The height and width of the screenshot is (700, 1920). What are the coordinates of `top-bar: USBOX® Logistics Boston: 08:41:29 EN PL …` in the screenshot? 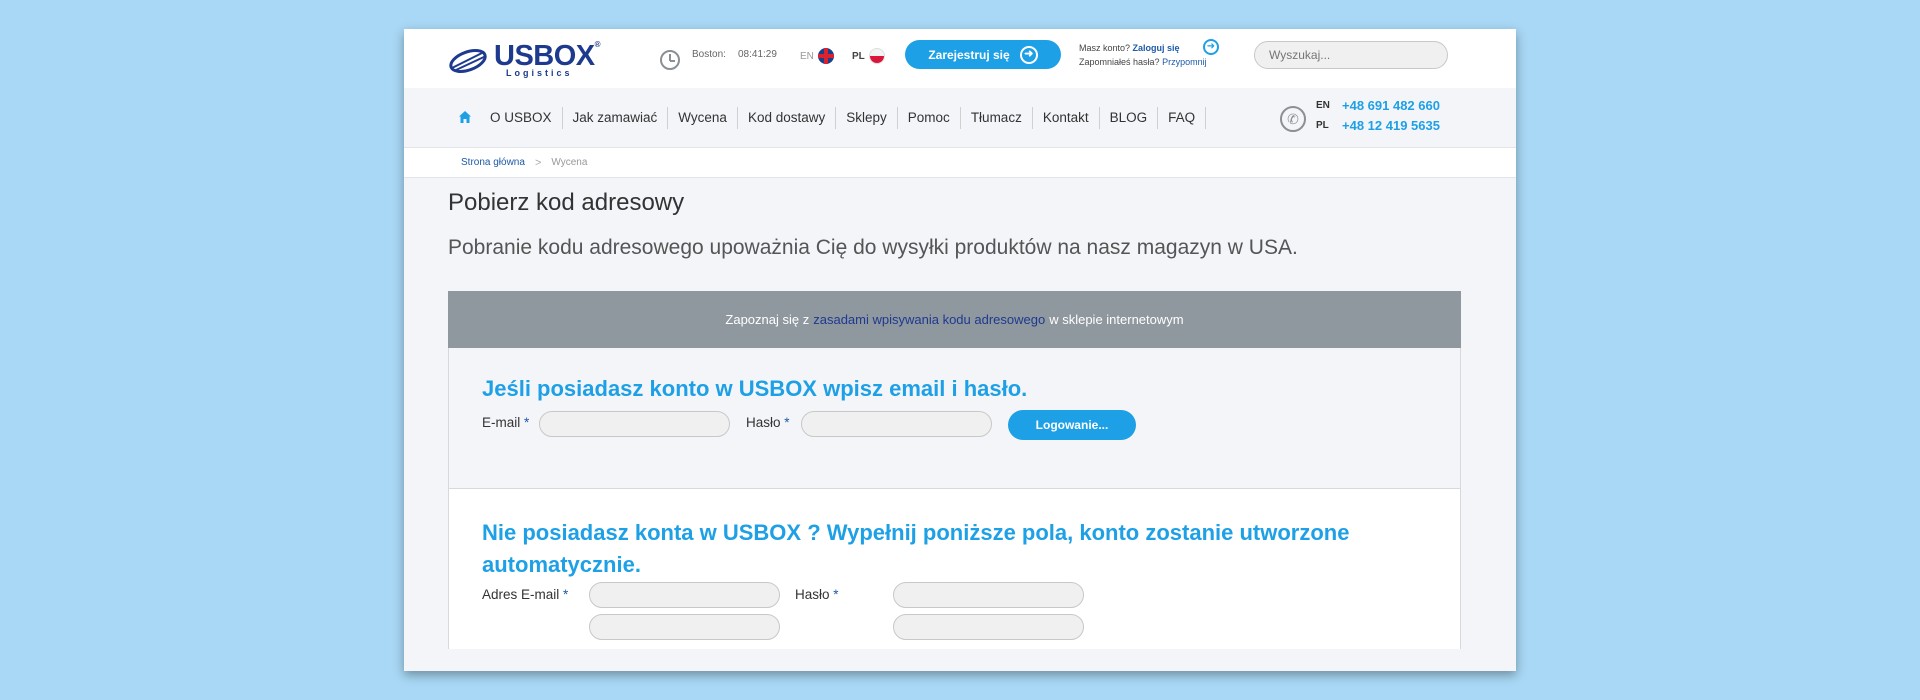 It's located at (960, 58).